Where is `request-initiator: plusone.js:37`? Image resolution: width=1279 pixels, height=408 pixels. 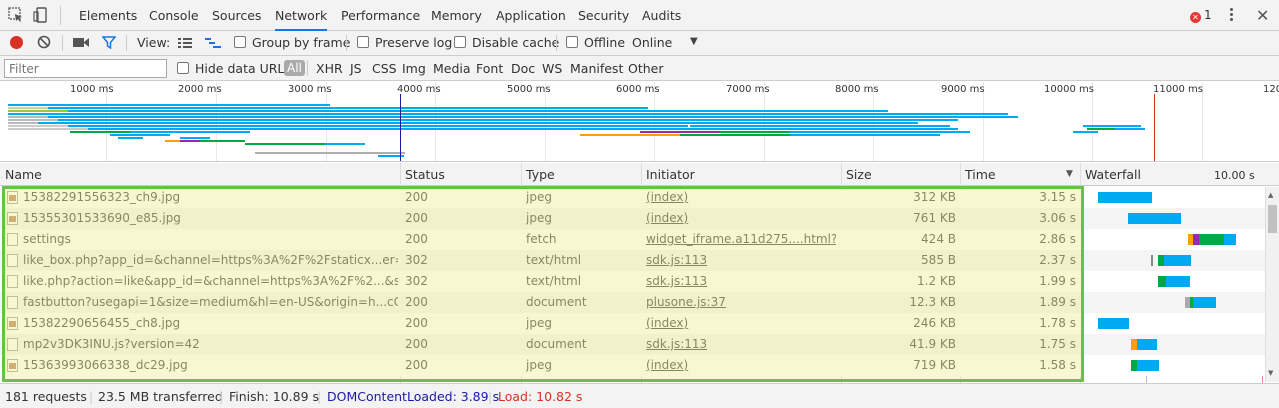
request-initiator: plusone.js:37 is located at coordinates (741, 302).